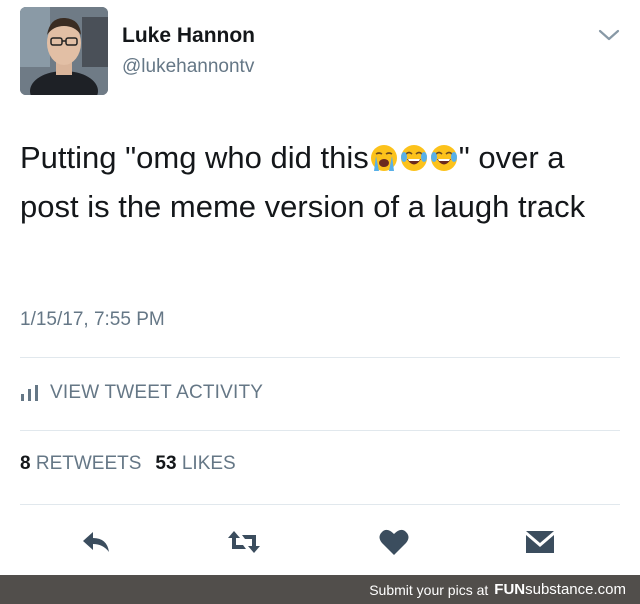 The width and height of the screenshot is (640, 604). I want to click on footer-brand-fun: FUN, so click(510, 589).